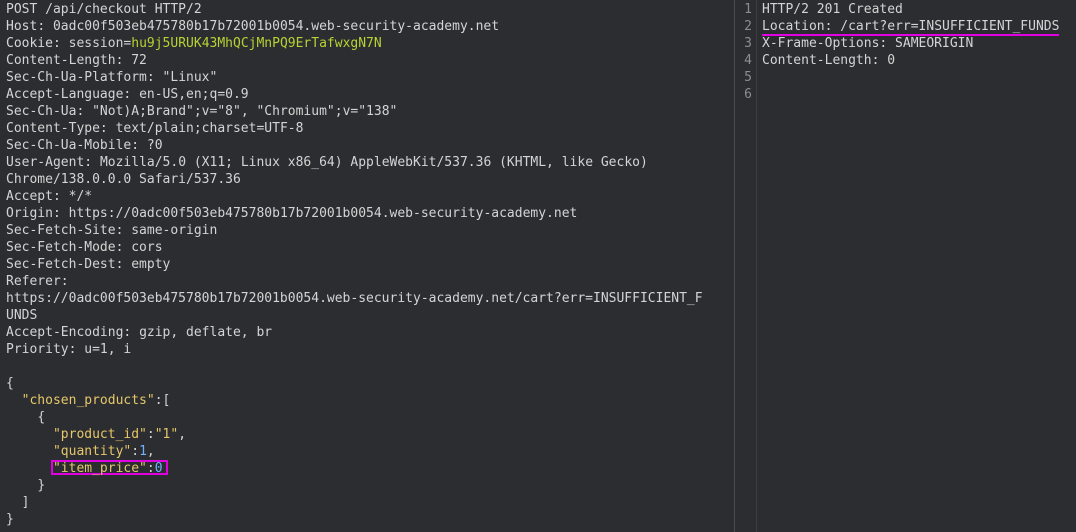 This screenshot has height=532, width=1076. I want to click on item-price-highlight: "item_price":0, so click(109, 468).